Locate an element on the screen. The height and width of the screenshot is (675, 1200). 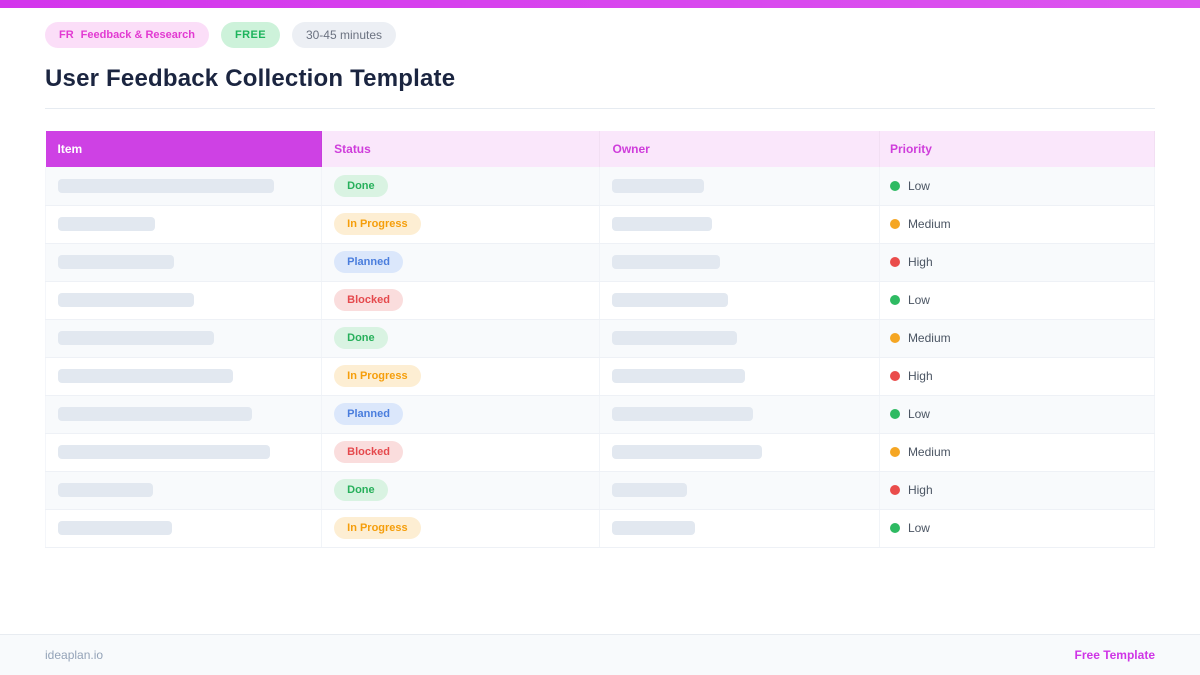
table-row: In Progress High is located at coordinates (600, 376).